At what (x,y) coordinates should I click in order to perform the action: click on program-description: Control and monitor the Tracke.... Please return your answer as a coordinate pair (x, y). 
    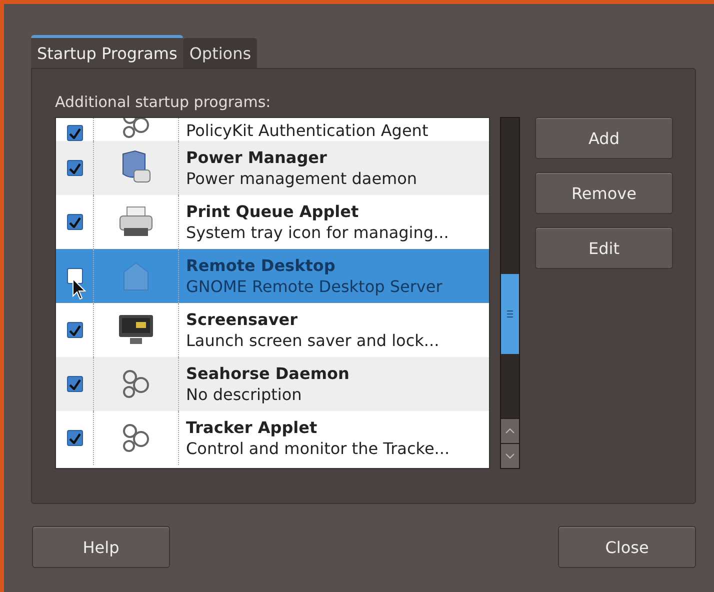
    Looking at the image, I should click on (318, 448).